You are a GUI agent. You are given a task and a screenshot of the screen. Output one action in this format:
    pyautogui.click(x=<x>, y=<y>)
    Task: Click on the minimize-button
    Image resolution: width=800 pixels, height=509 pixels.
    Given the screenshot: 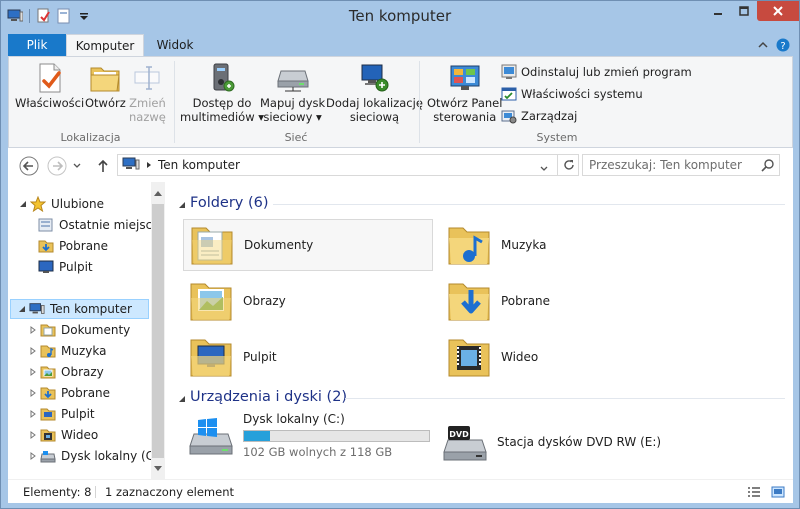 What is the action you would take?
    pyautogui.click(x=718, y=11)
    